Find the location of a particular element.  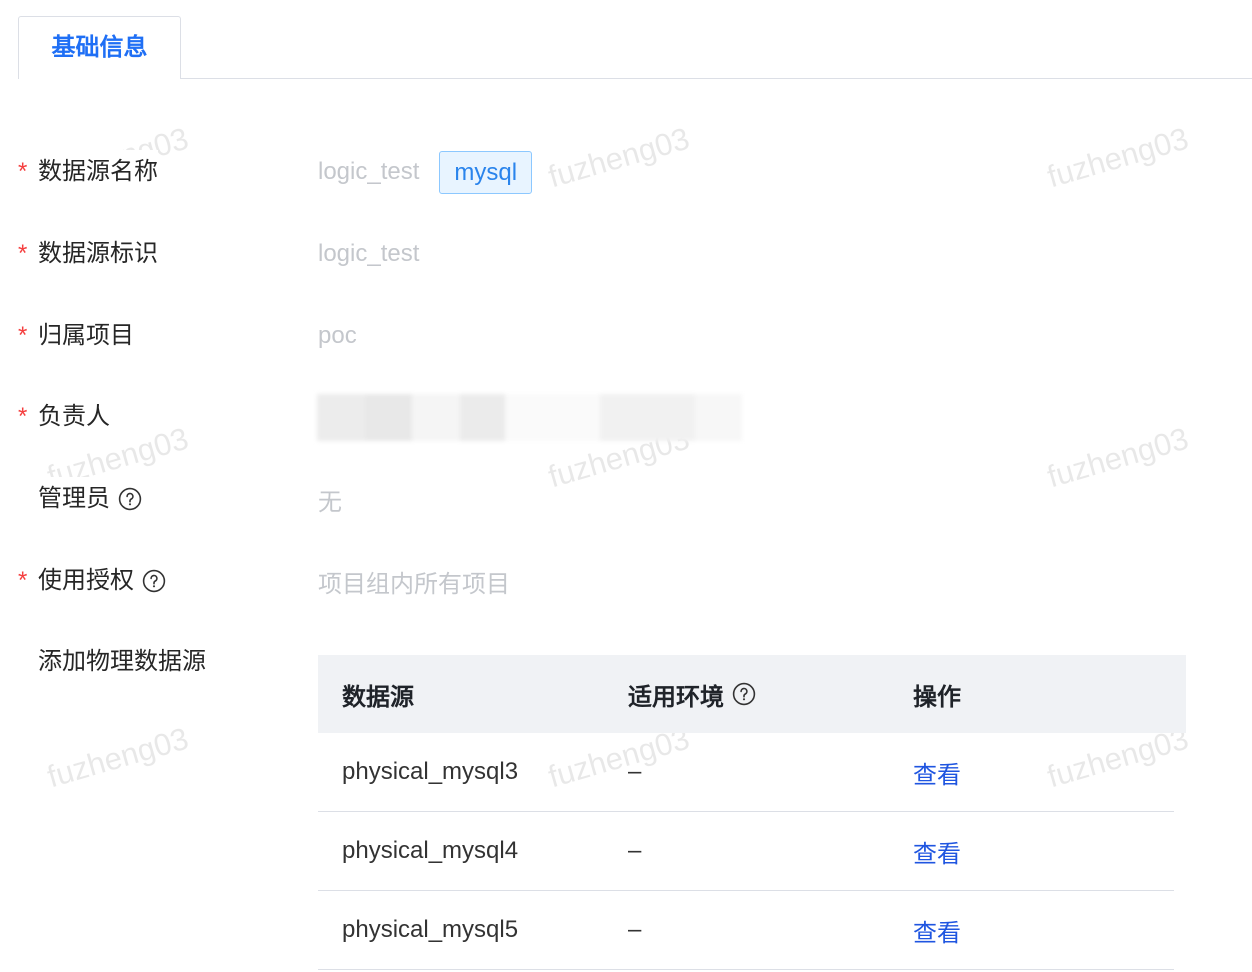

column-header-label: 数据源 is located at coordinates (378, 697).